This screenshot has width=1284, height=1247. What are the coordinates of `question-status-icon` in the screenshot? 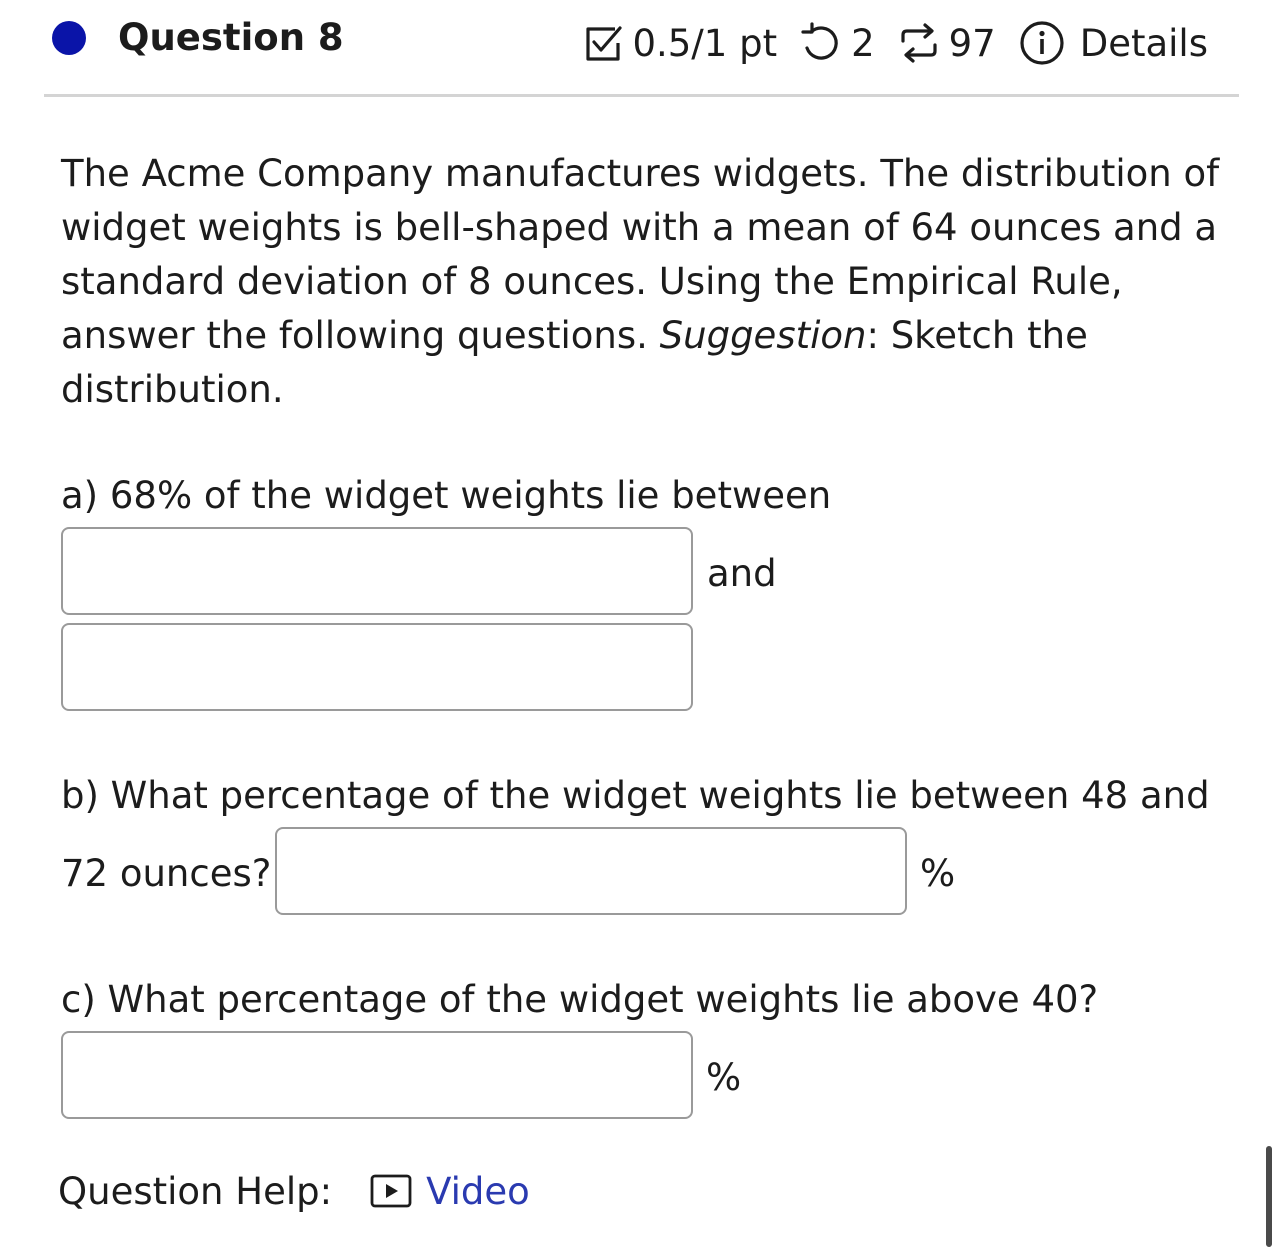 It's located at (69, 38).